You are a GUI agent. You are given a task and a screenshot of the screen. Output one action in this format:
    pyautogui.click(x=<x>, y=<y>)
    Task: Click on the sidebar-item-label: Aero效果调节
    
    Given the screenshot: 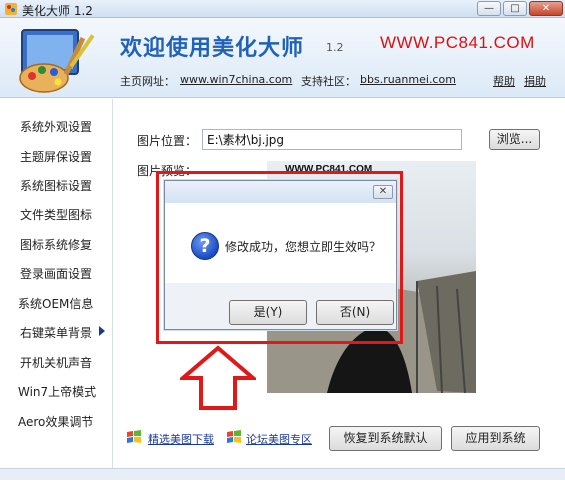 What is the action you would take?
    pyautogui.click(x=56, y=422)
    